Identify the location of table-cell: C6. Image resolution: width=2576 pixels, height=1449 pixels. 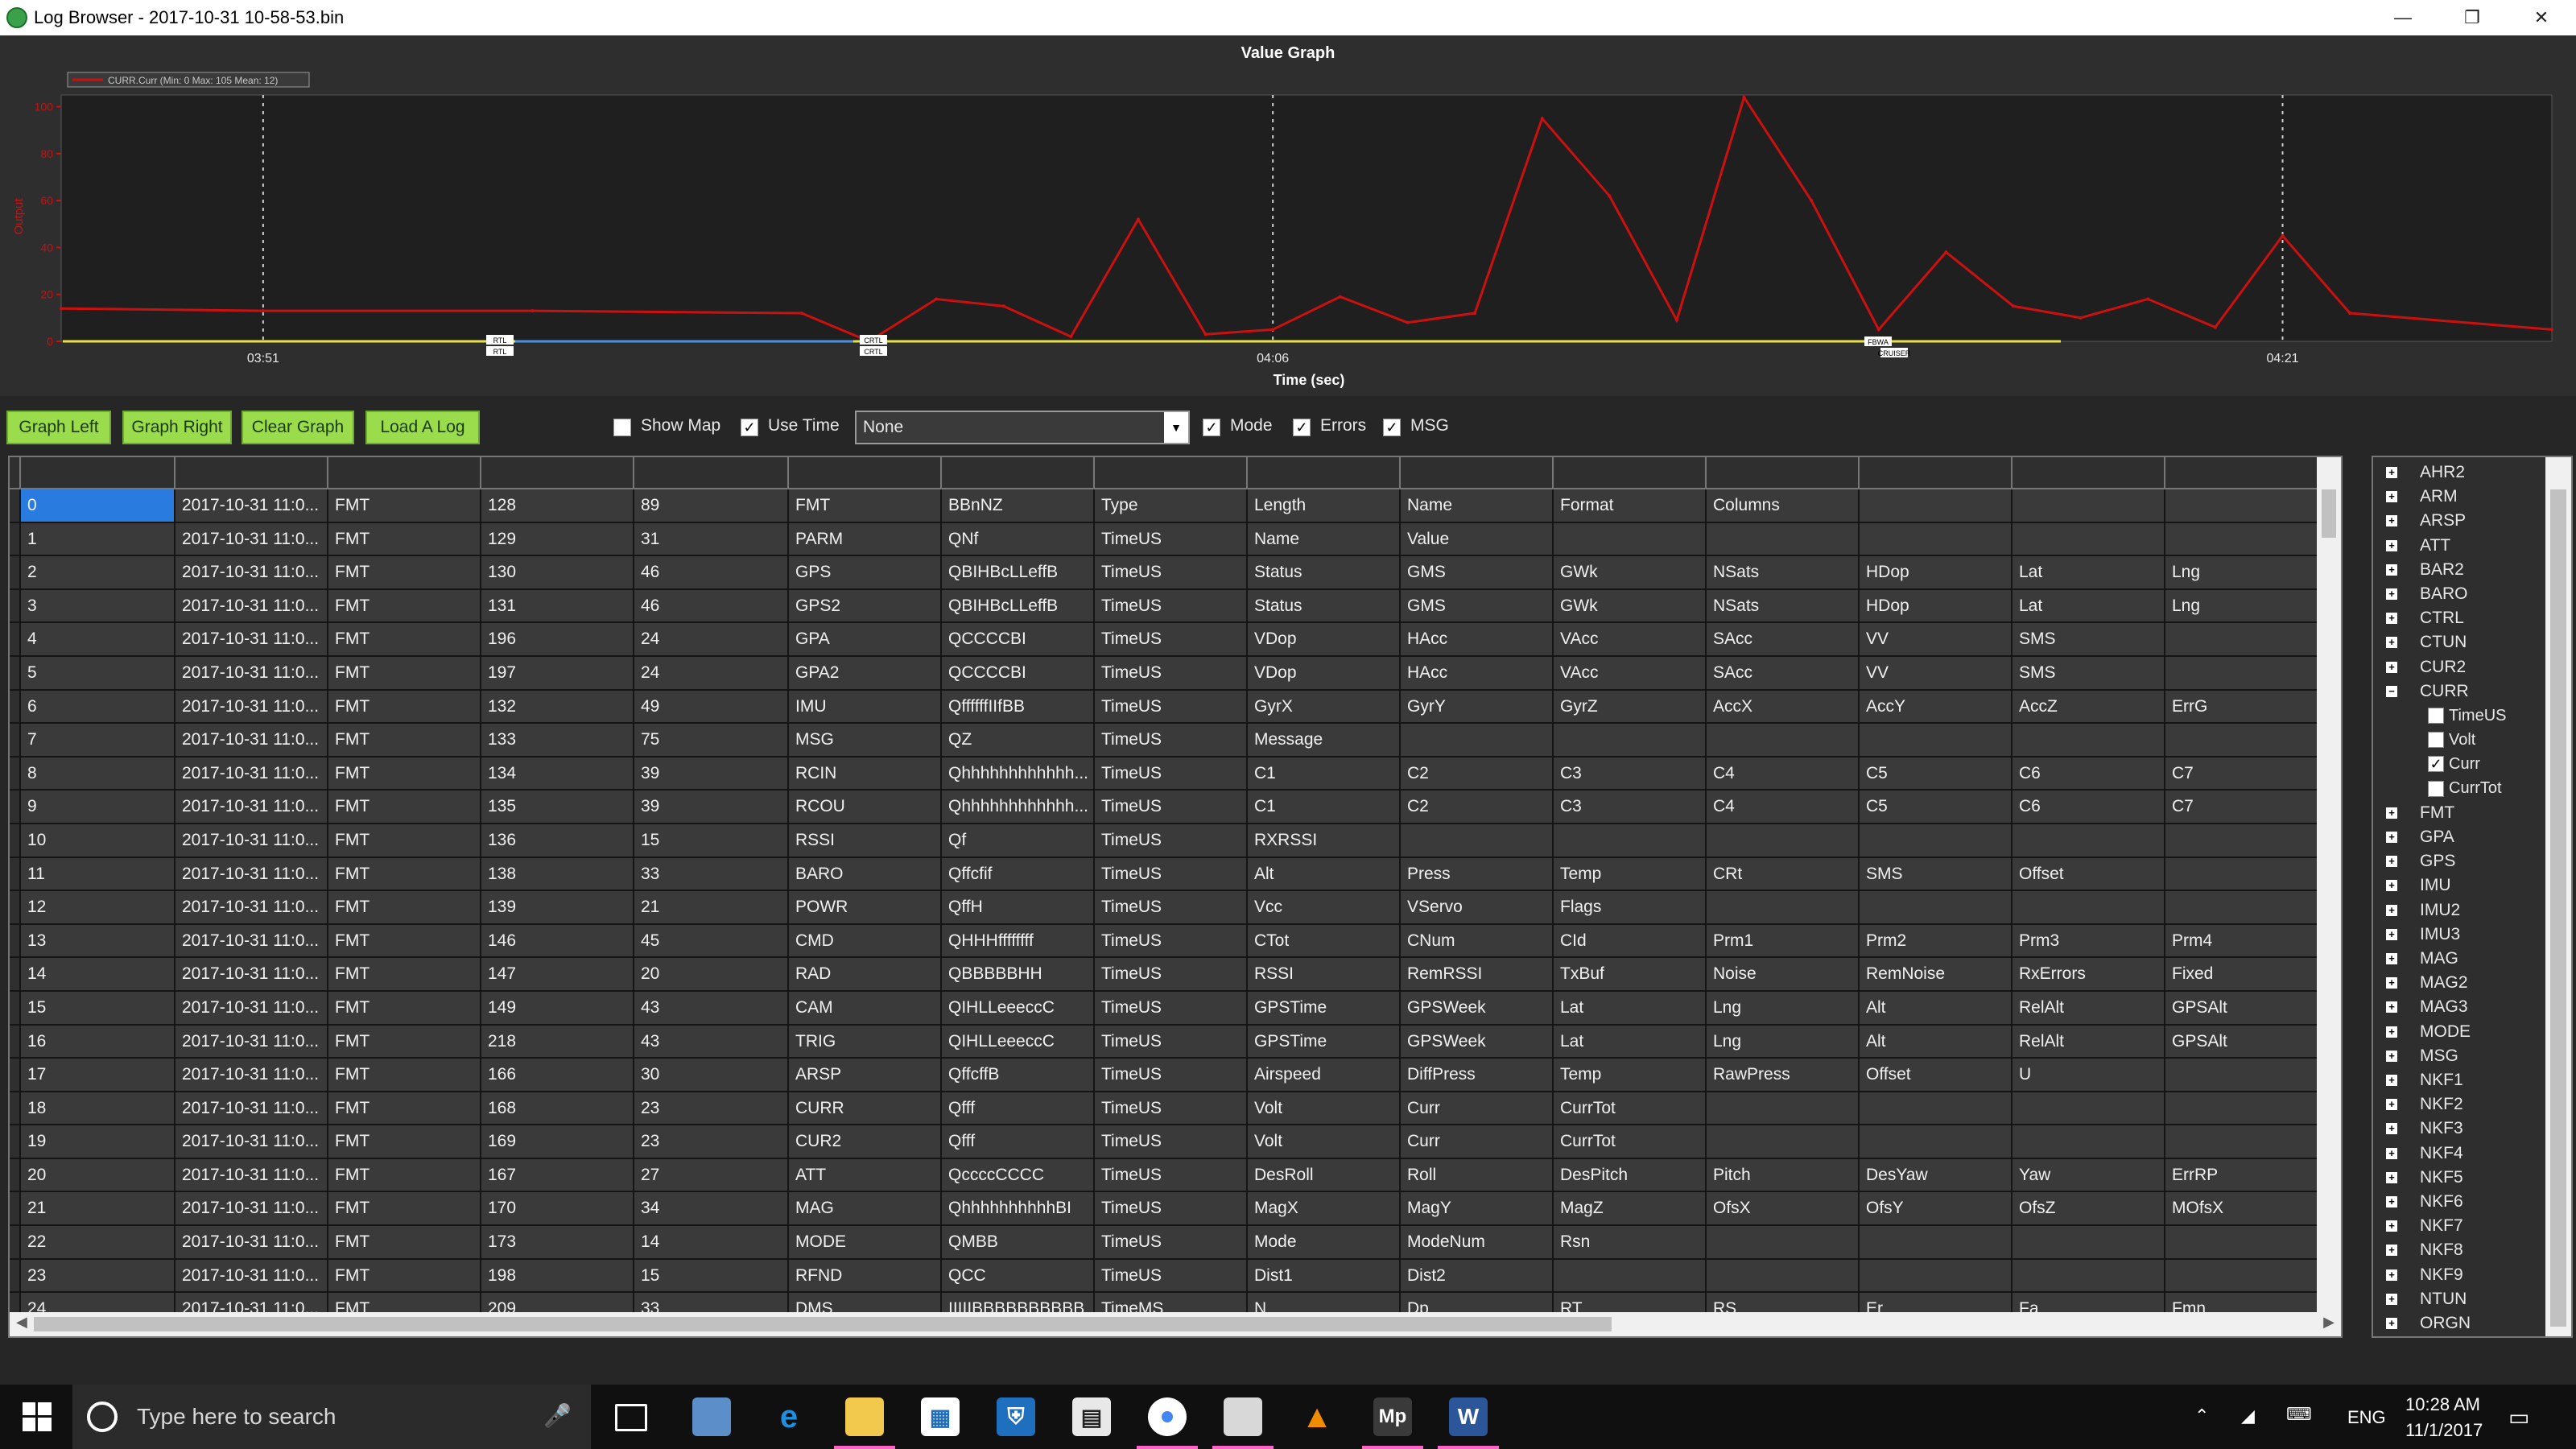
(2089, 774).